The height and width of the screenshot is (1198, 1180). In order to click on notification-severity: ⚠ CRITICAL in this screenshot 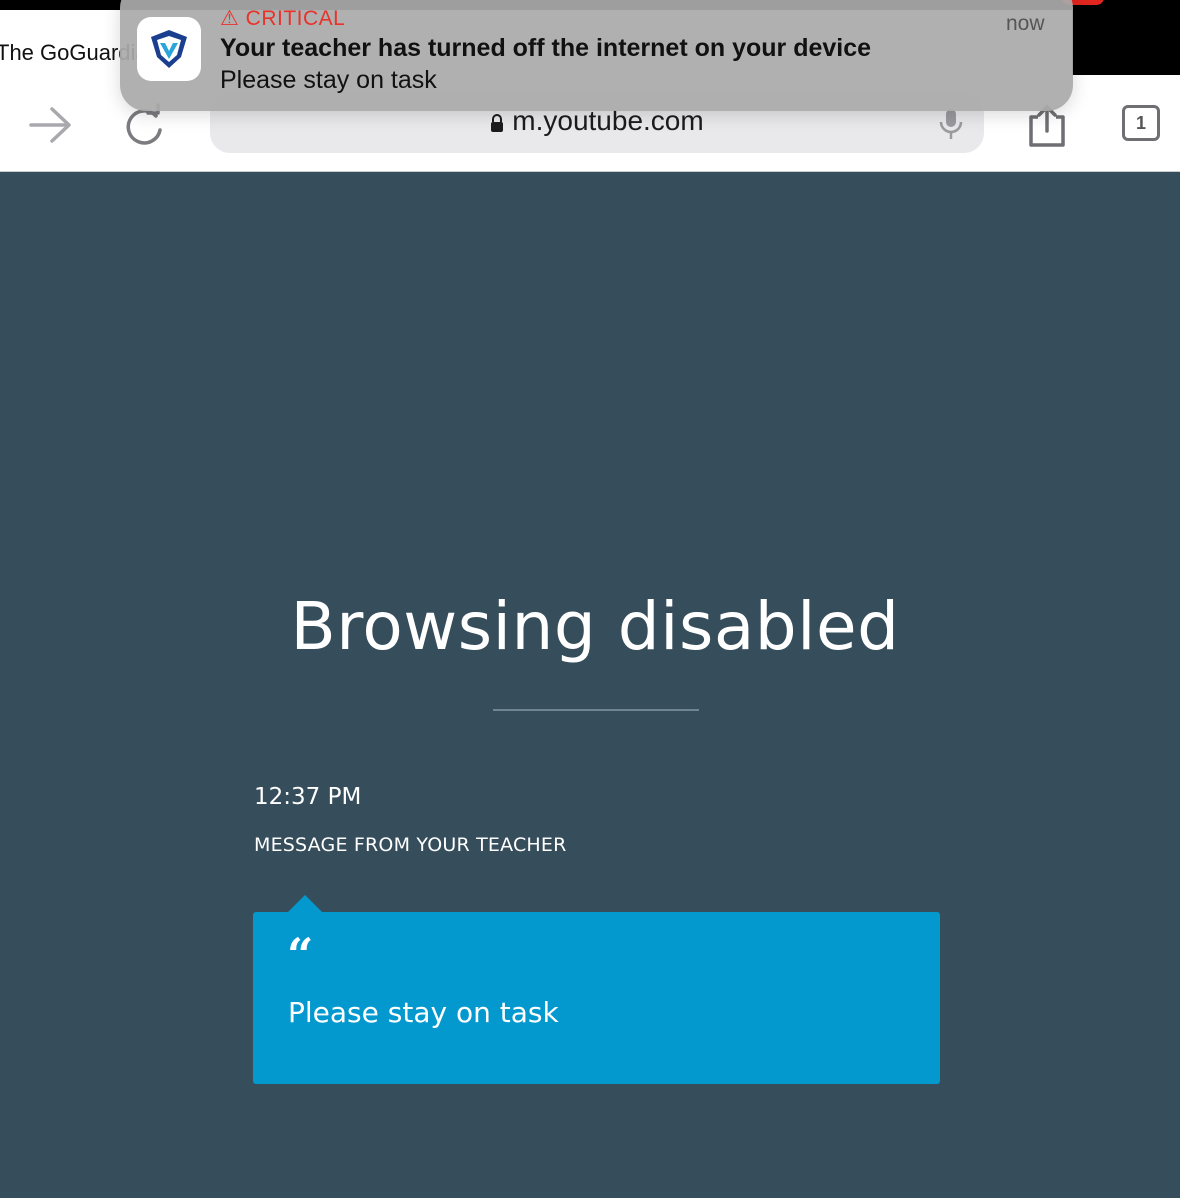, I will do `click(282, 18)`.